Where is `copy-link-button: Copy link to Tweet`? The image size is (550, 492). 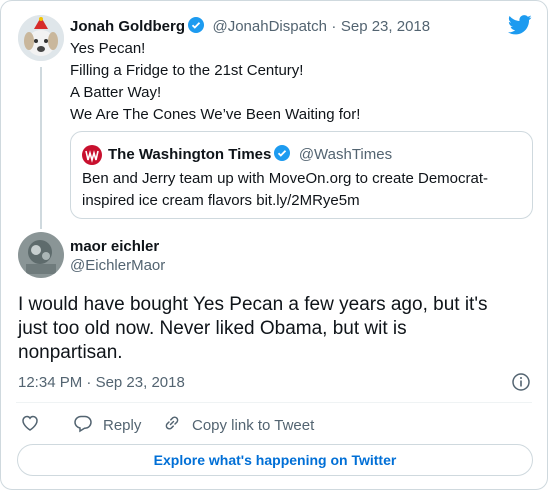
copy-link-button: Copy link to Tweet is located at coordinates (238, 425).